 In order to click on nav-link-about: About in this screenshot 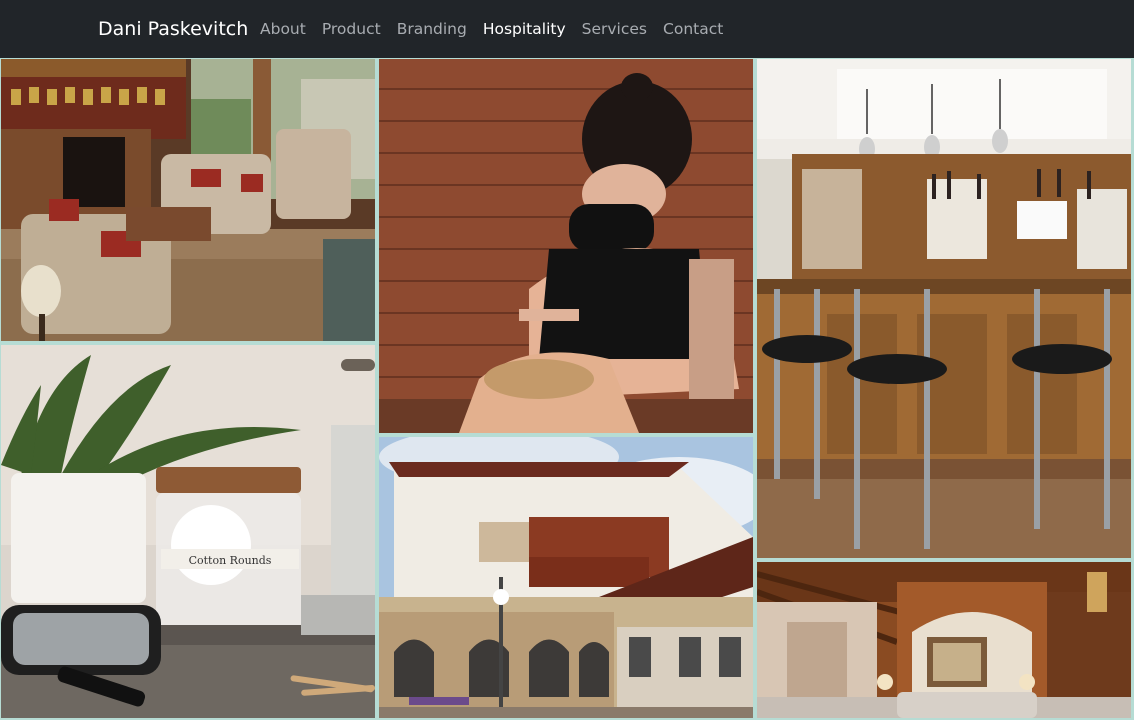, I will do `click(283, 29)`.